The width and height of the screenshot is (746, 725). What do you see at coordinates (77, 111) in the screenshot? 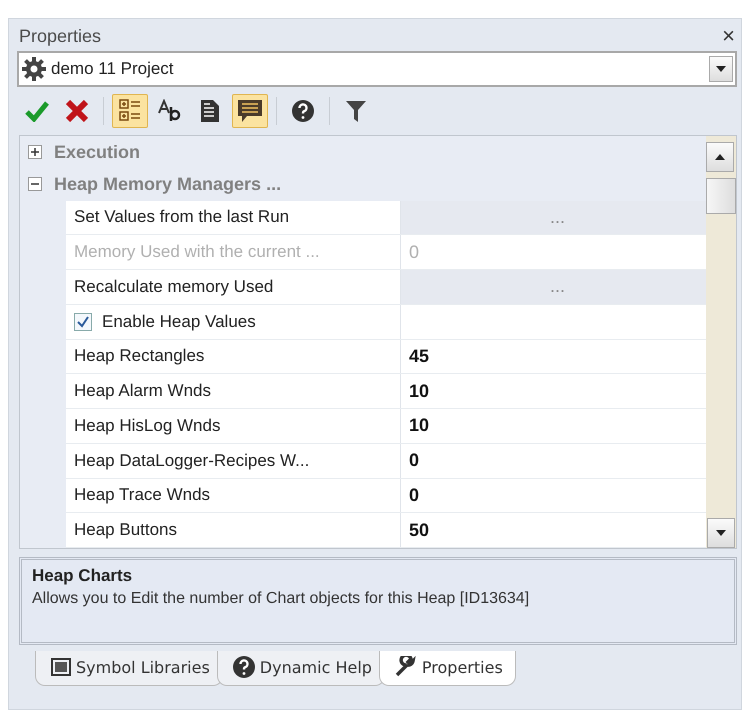
I see `close-icon` at bounding box center [77, 111].